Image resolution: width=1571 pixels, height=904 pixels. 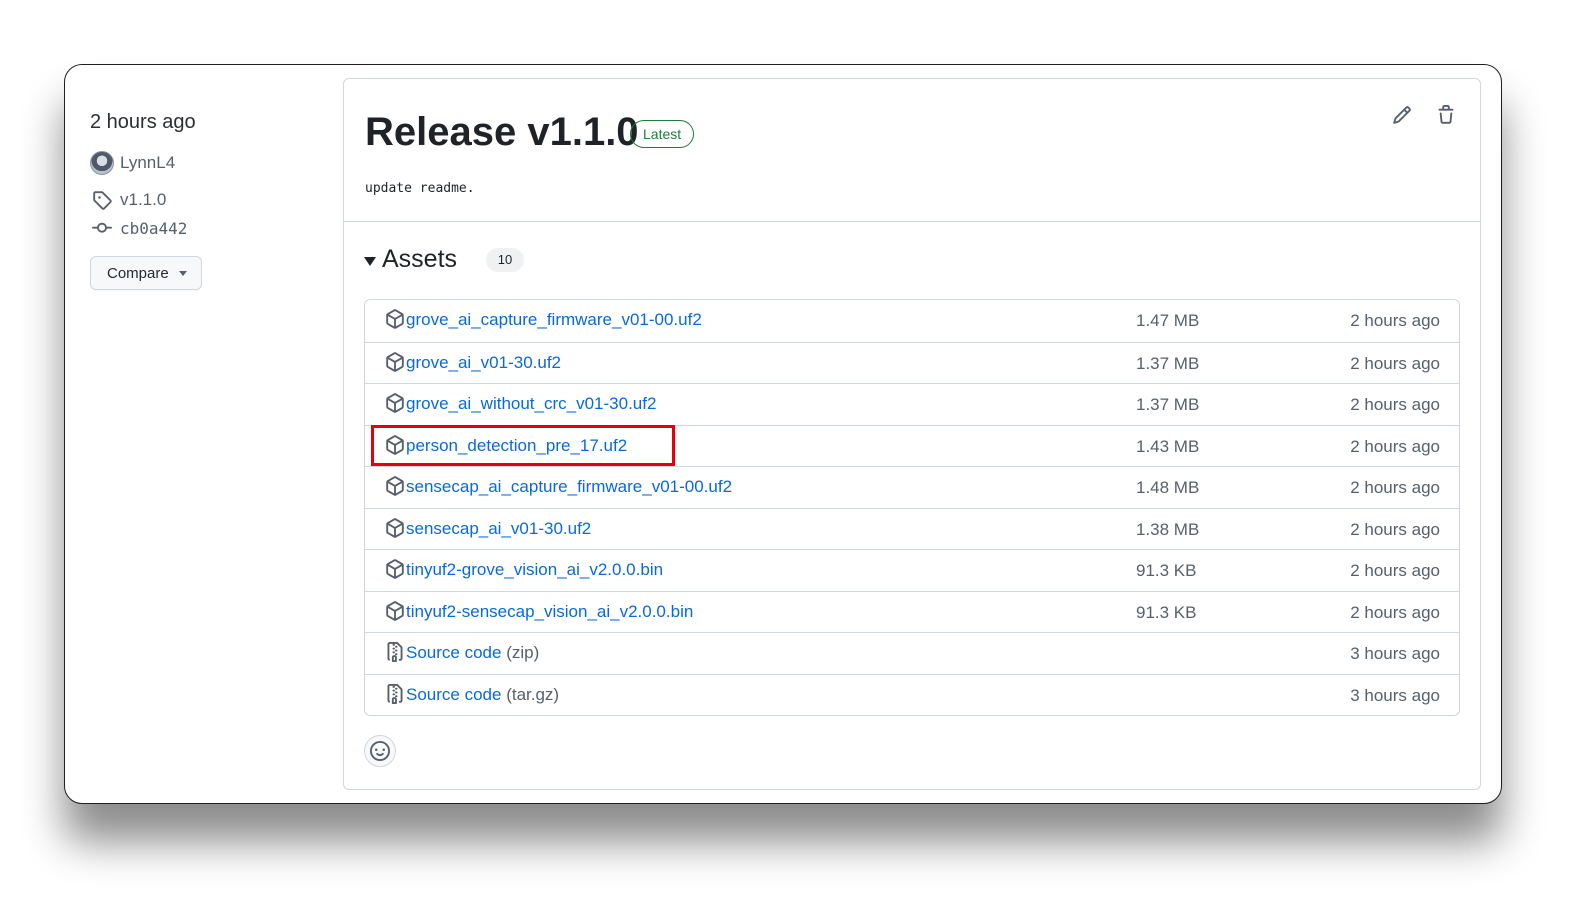 I want to click on trash-icon, so click(x=1446, y=115).